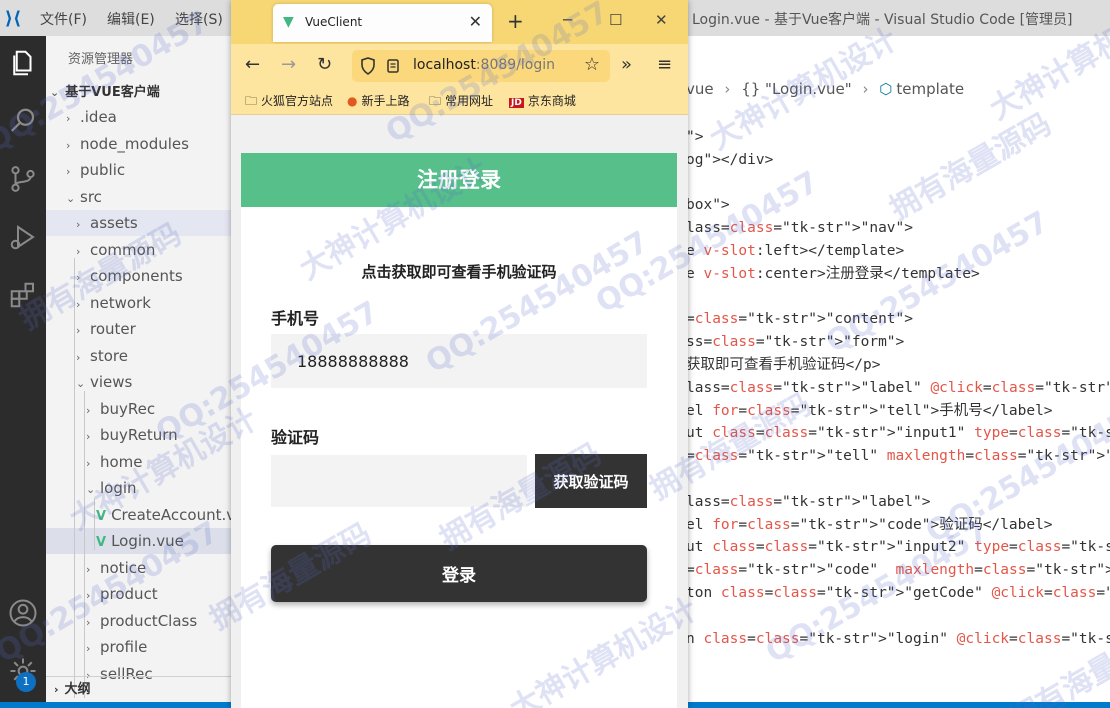 The image size is (1110, 708). Describe the element at coordinates (730, 159) in the screenshot. I see `code-line: og"></div>` at that location.